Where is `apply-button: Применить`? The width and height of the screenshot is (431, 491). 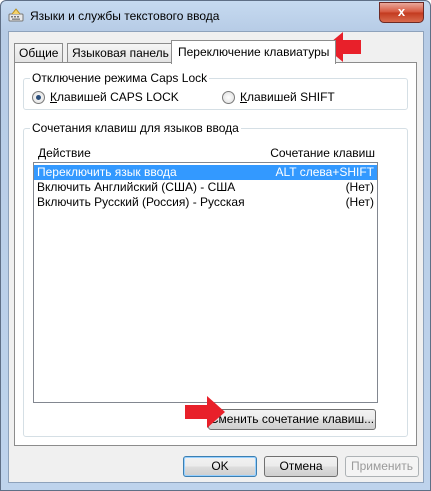 apply-button: Применить is located at coordinates (382, 466).